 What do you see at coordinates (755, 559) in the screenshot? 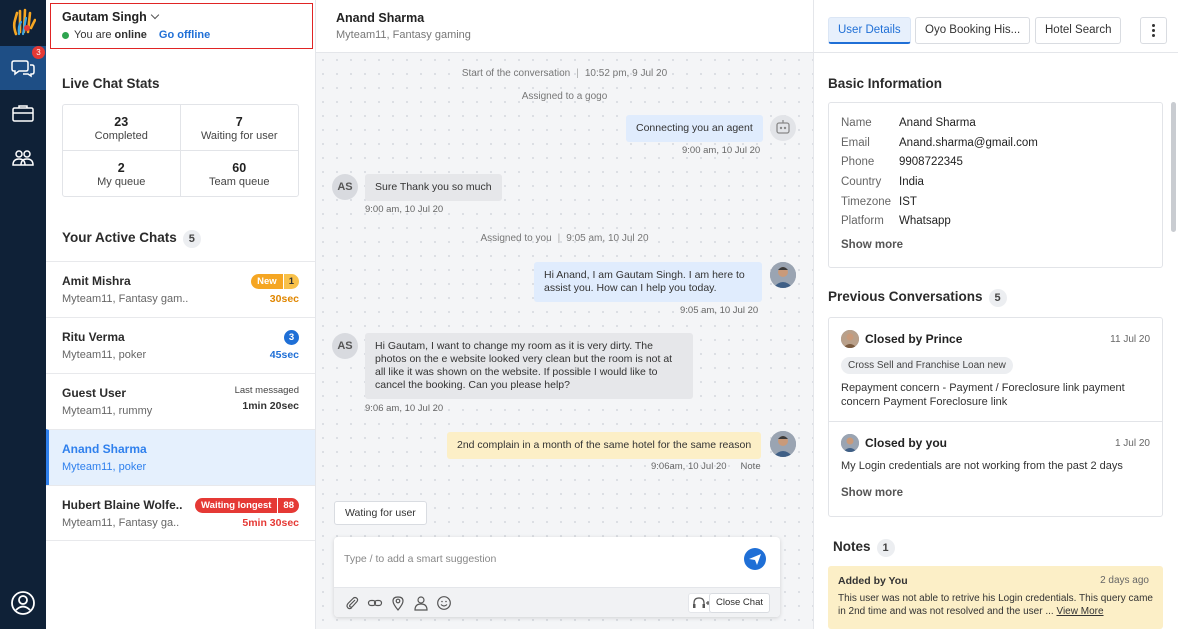
I see `send-button` at bounding box center [755, 559].